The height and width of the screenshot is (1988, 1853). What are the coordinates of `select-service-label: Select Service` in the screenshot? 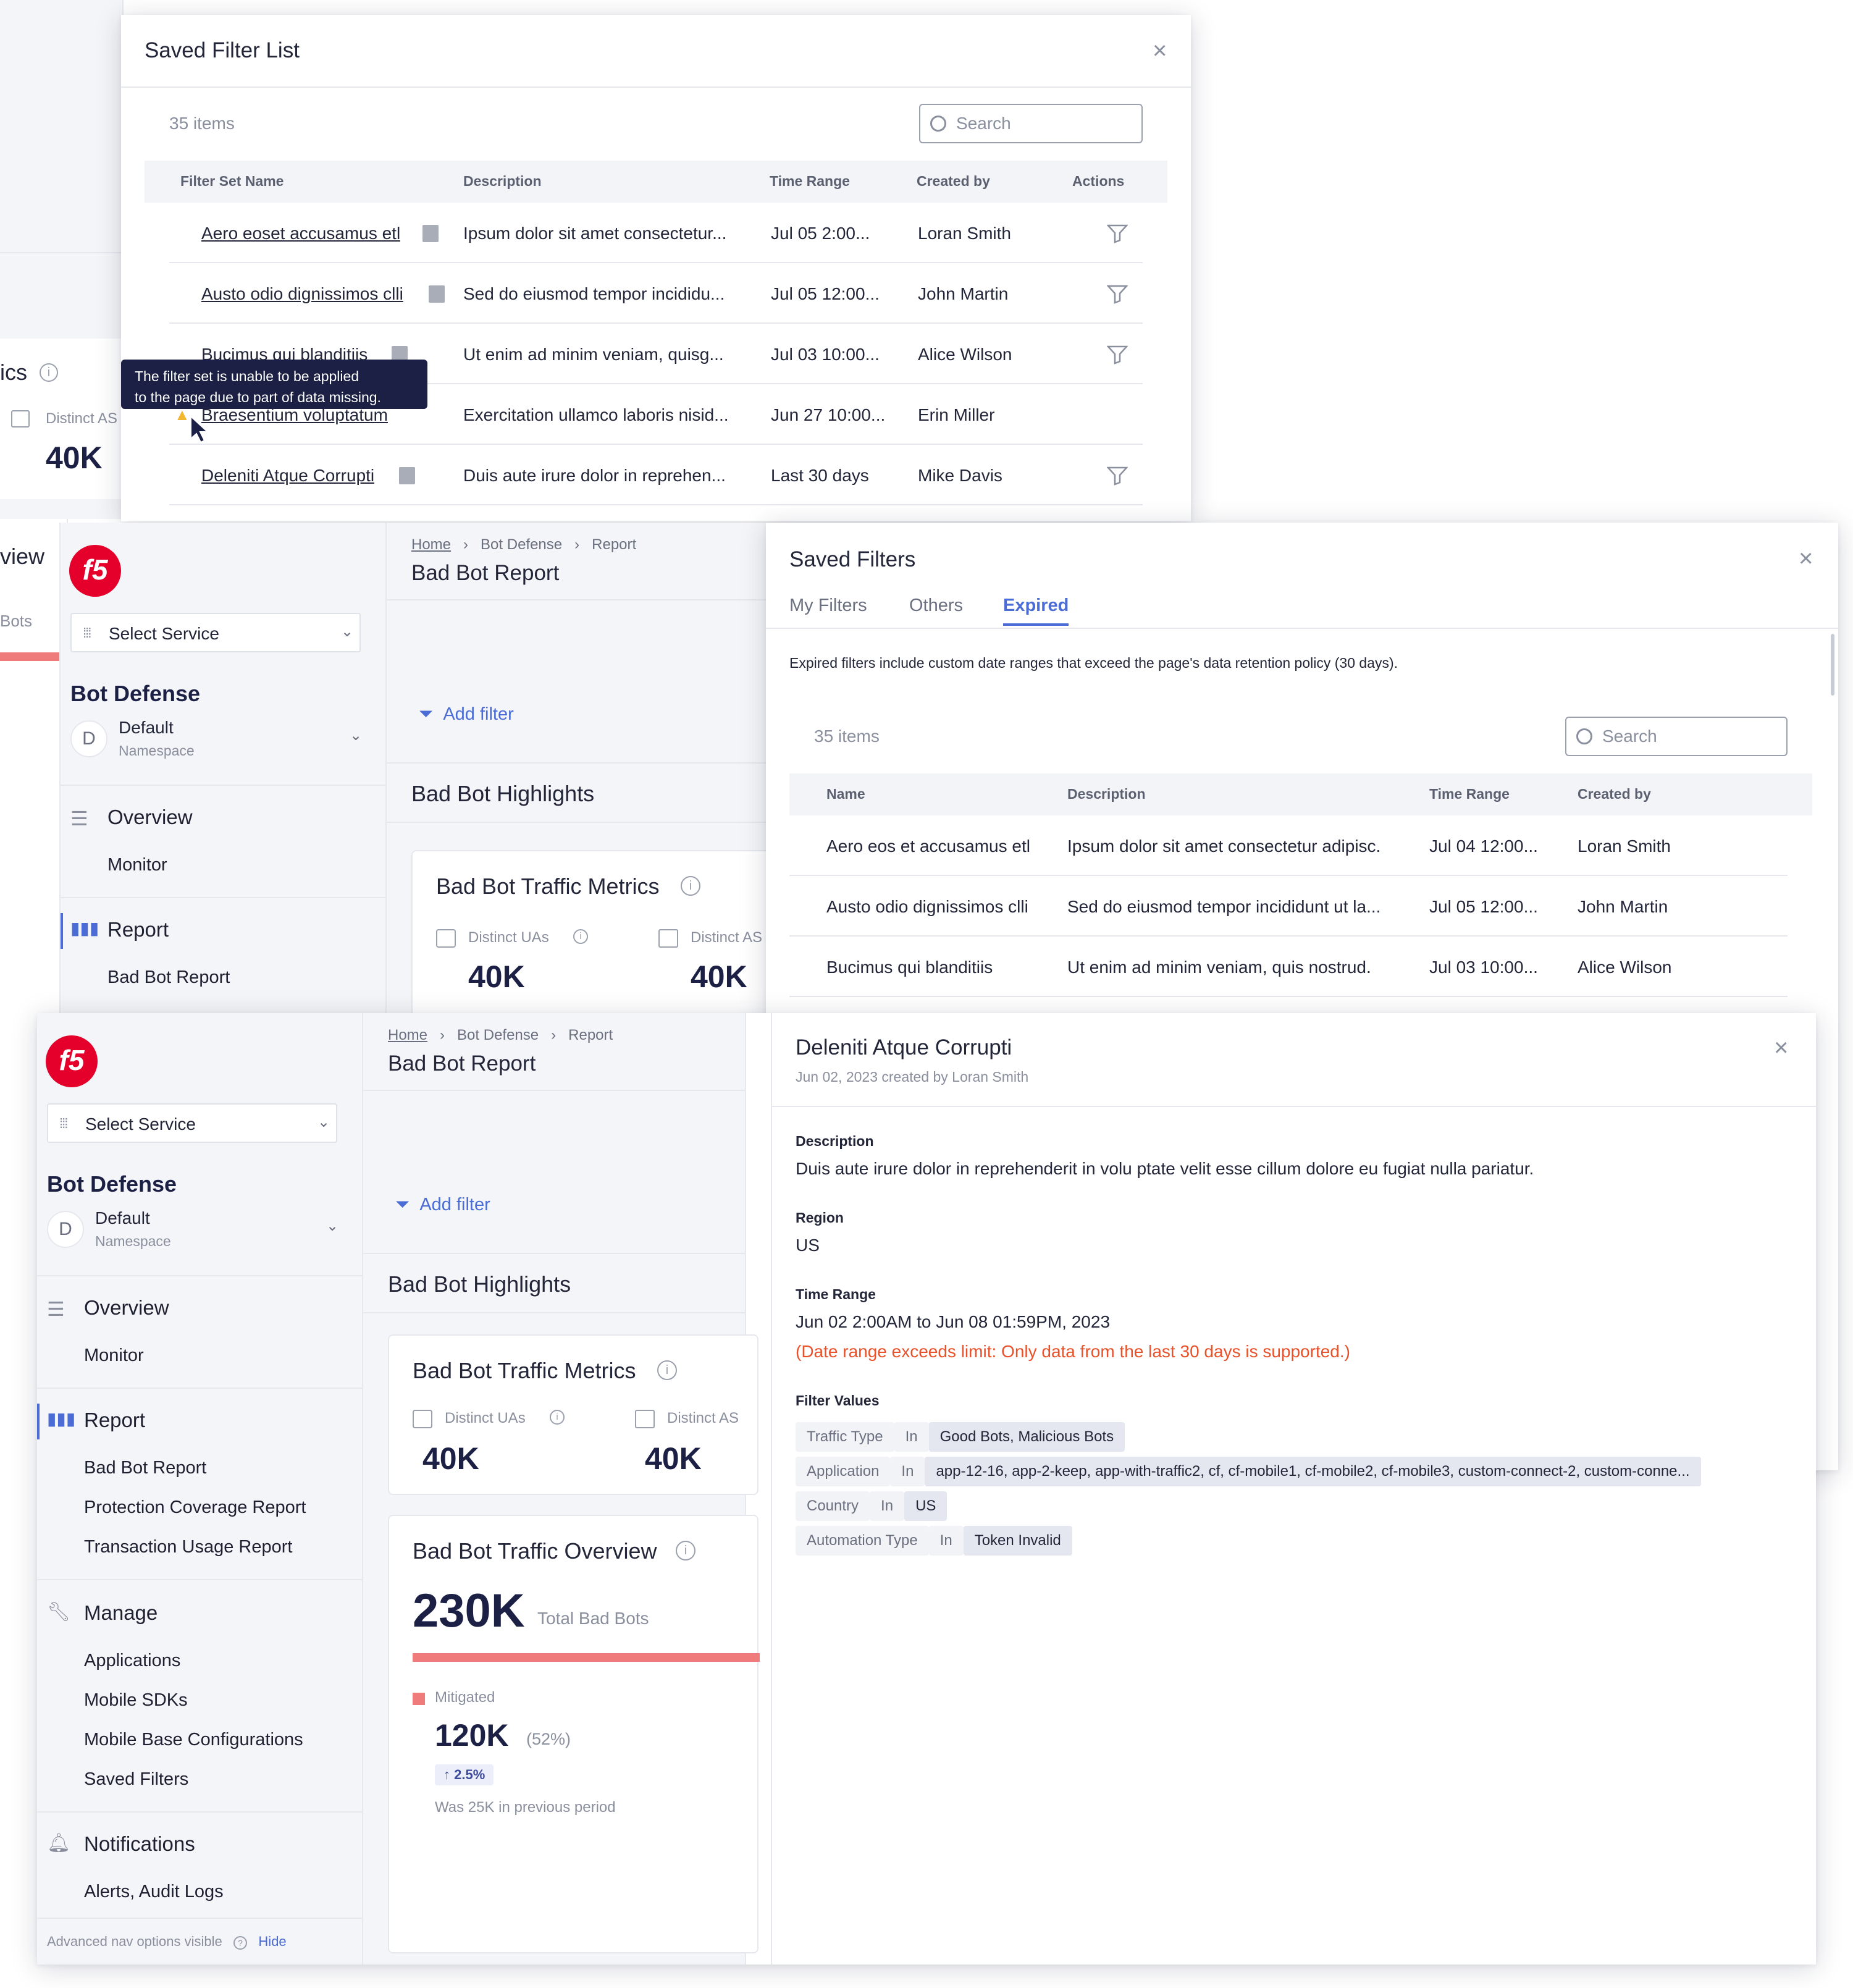 It's located at (164, 633).